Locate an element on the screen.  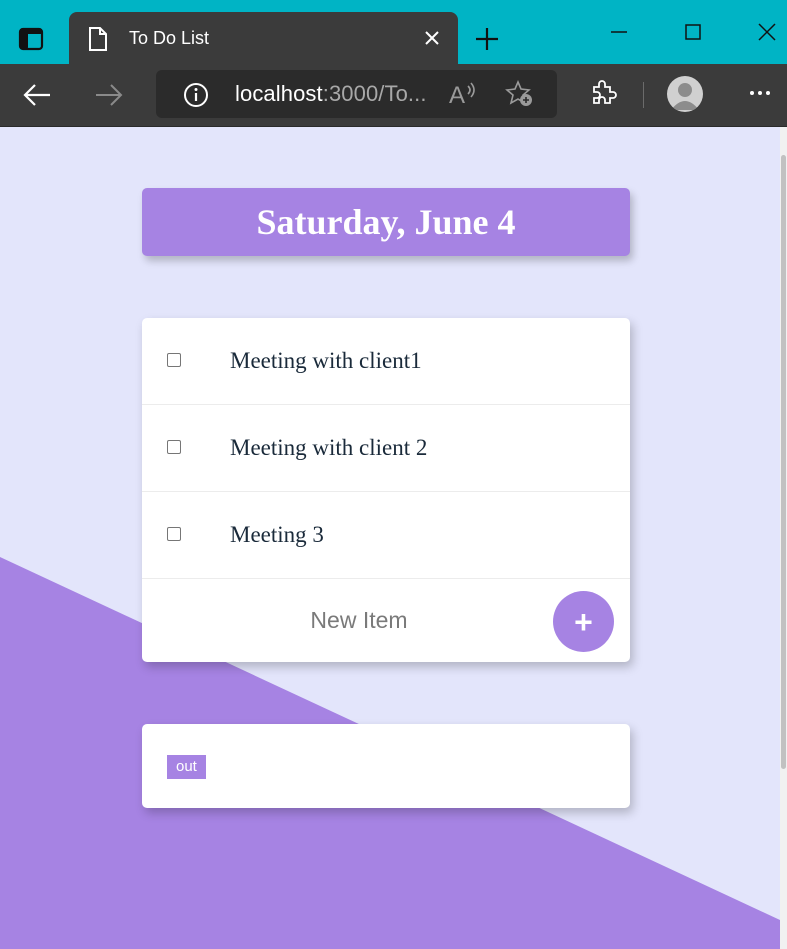
new-tab-icon is located at coordinates (487, 39).